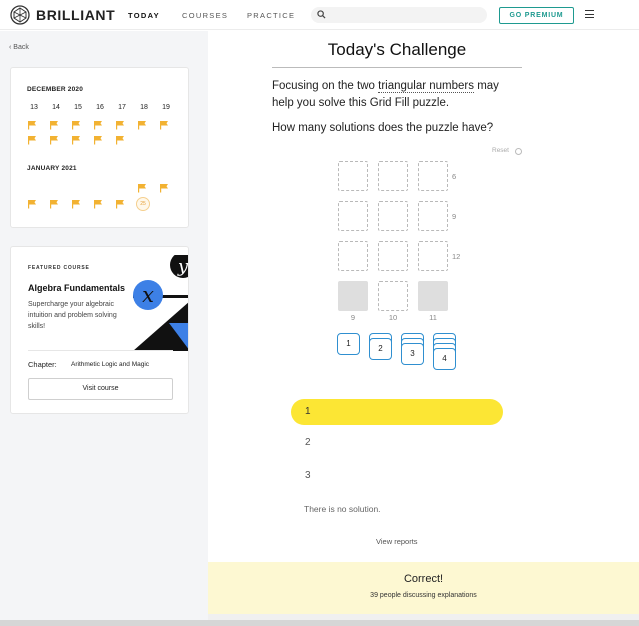 The width and height of the screenshot is (639, 626). What do you see at coordinates (397, 49) in the screenshot?
I see `page-title: Today's Challenge` at bounding box center [397, 49].